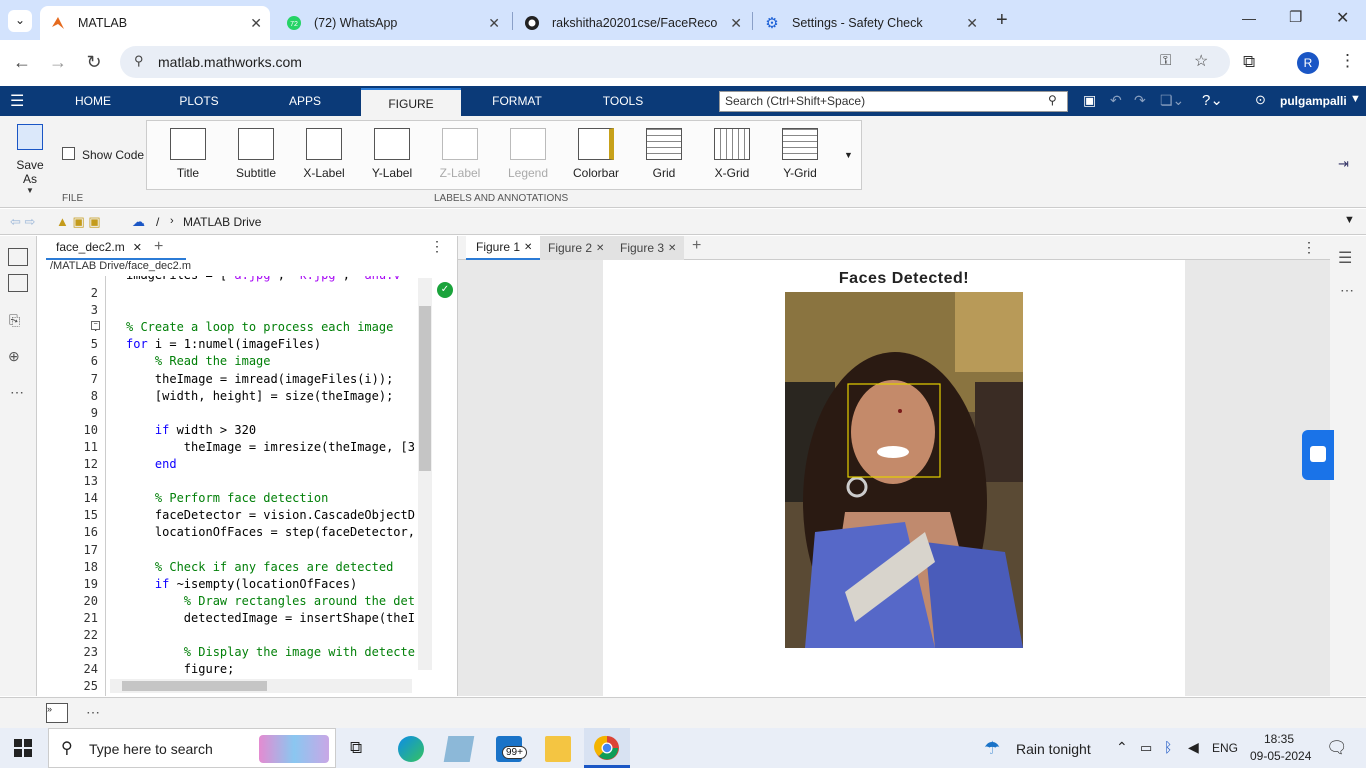 Image resolution: width=1366 pixels, height=768 pixels. Describe the element at coordinates (68, 153) in the screenshot. I see `show-code-checkbox` at that location.